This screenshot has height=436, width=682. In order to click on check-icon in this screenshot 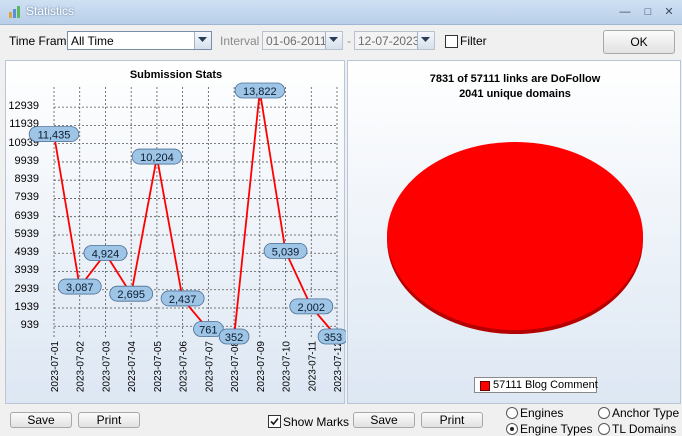, I will do `click(274, 421)`.